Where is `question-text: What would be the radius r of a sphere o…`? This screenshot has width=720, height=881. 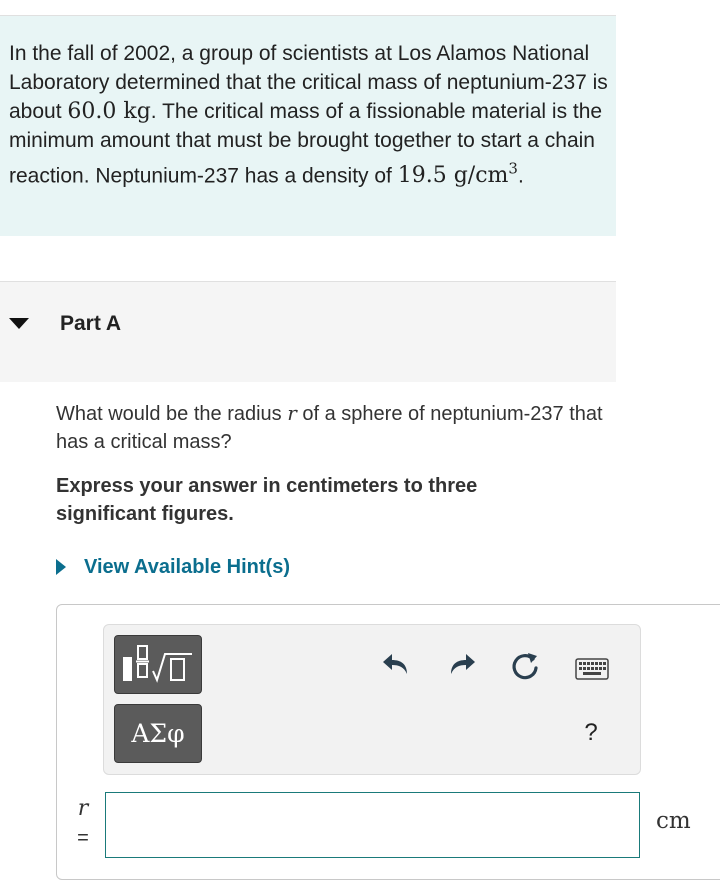
question-text: What would be the radius r of a sphere o… is located at coordinates (336, 427).